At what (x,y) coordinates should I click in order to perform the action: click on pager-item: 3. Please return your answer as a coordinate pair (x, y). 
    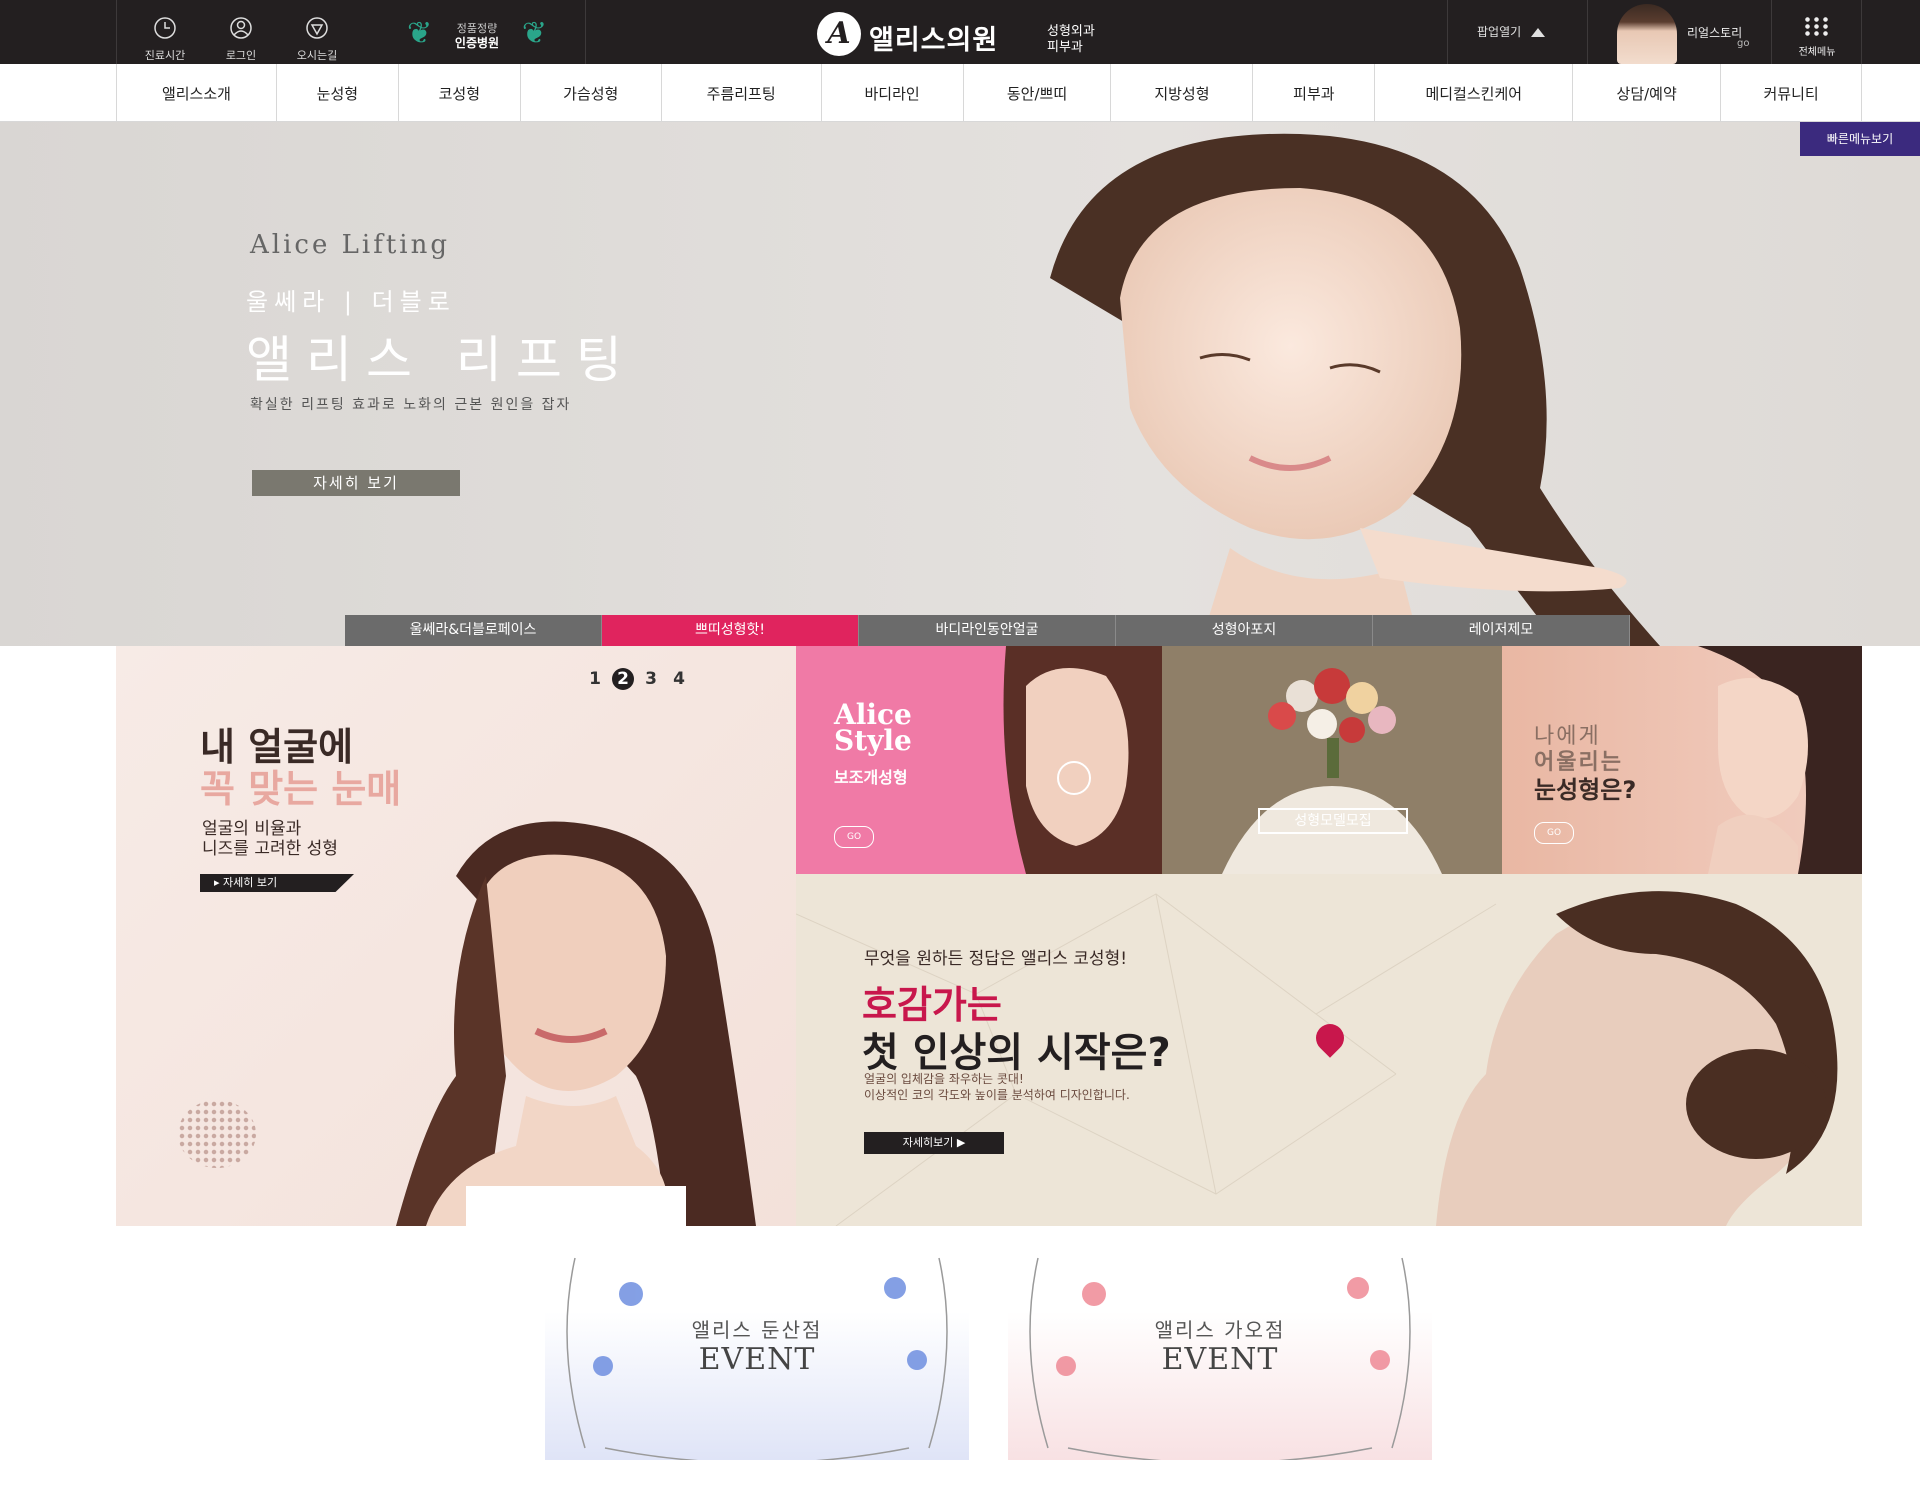
    Looking at the image, I should click on (651, 679).